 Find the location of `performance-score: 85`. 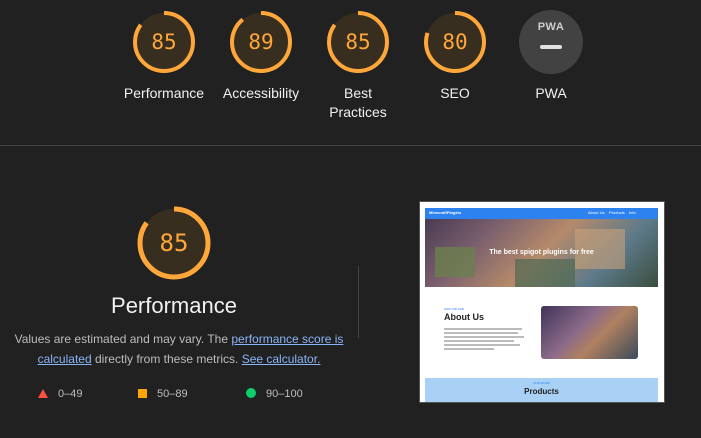

performance-score: 85 is located at coordinates (174, 243).